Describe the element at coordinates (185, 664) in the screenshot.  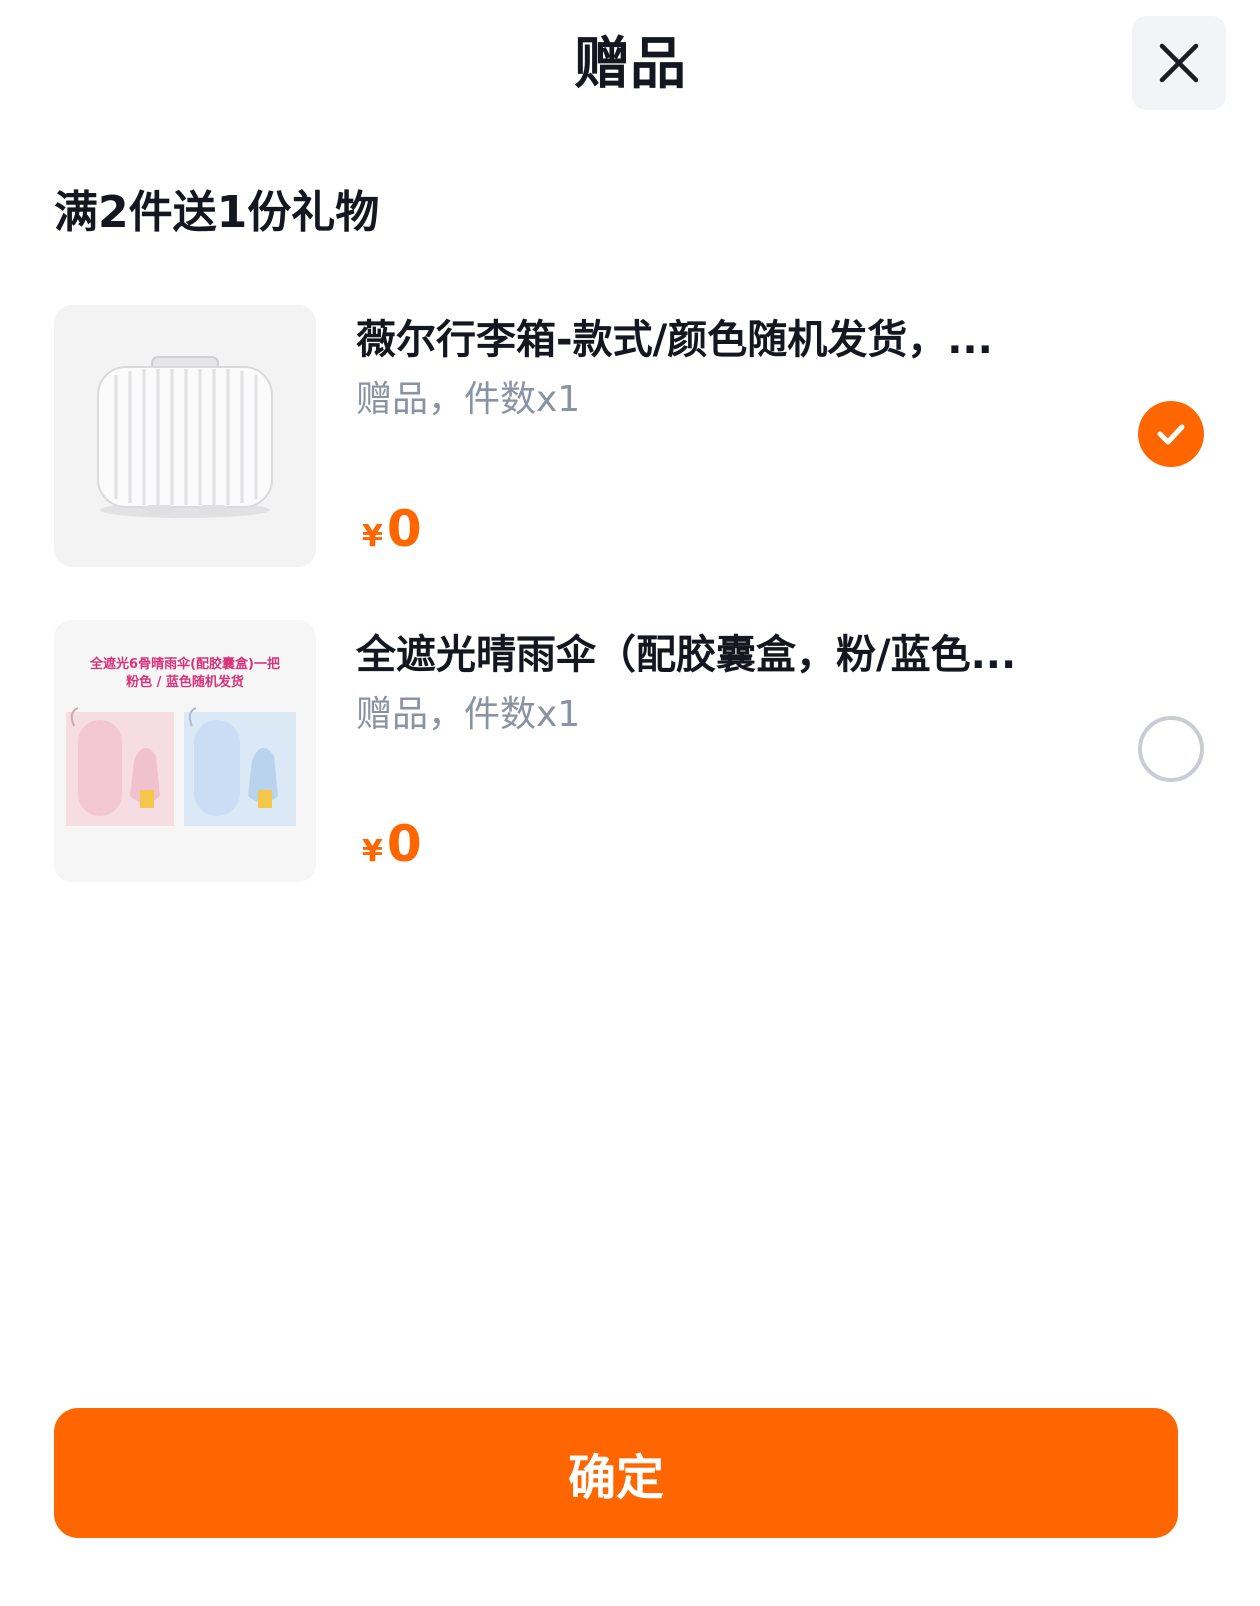
I see `image-caption-line1: 全遮光6骨晴雨伞(配胶囊盒)一把` at that location.